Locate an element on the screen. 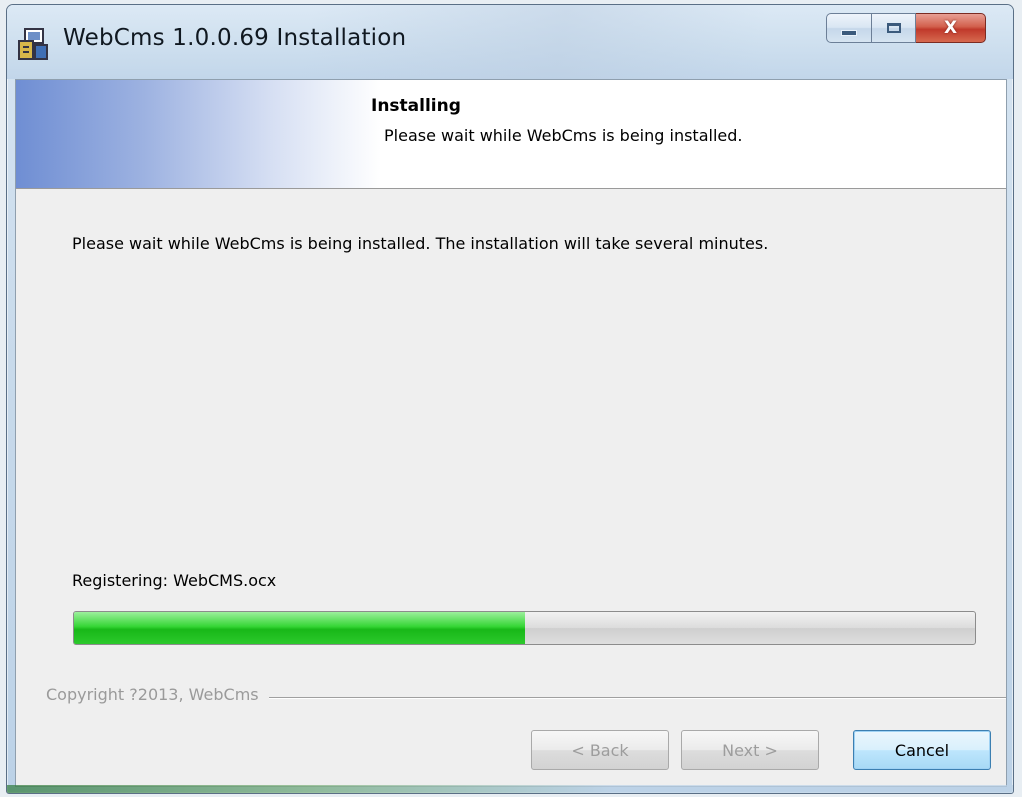 The height and width of the screenshot is (797, 1022). caption-buttons: X is located at coordinates (906, 28).